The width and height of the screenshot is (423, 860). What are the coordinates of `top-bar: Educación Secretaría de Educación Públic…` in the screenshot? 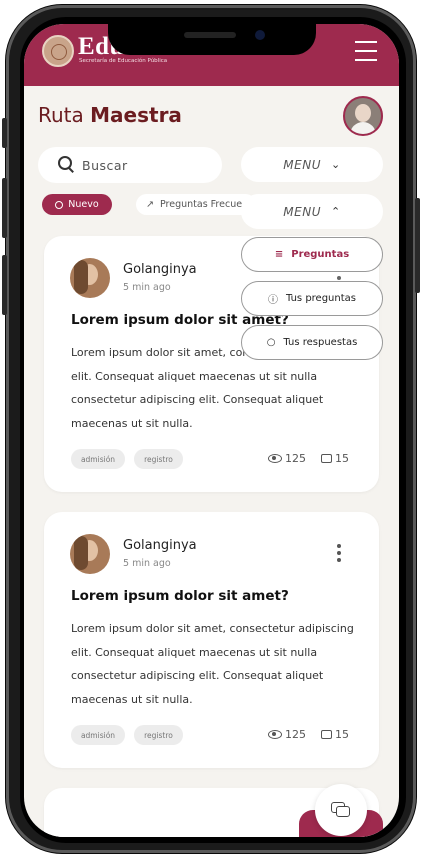 It's located at (211, 55).